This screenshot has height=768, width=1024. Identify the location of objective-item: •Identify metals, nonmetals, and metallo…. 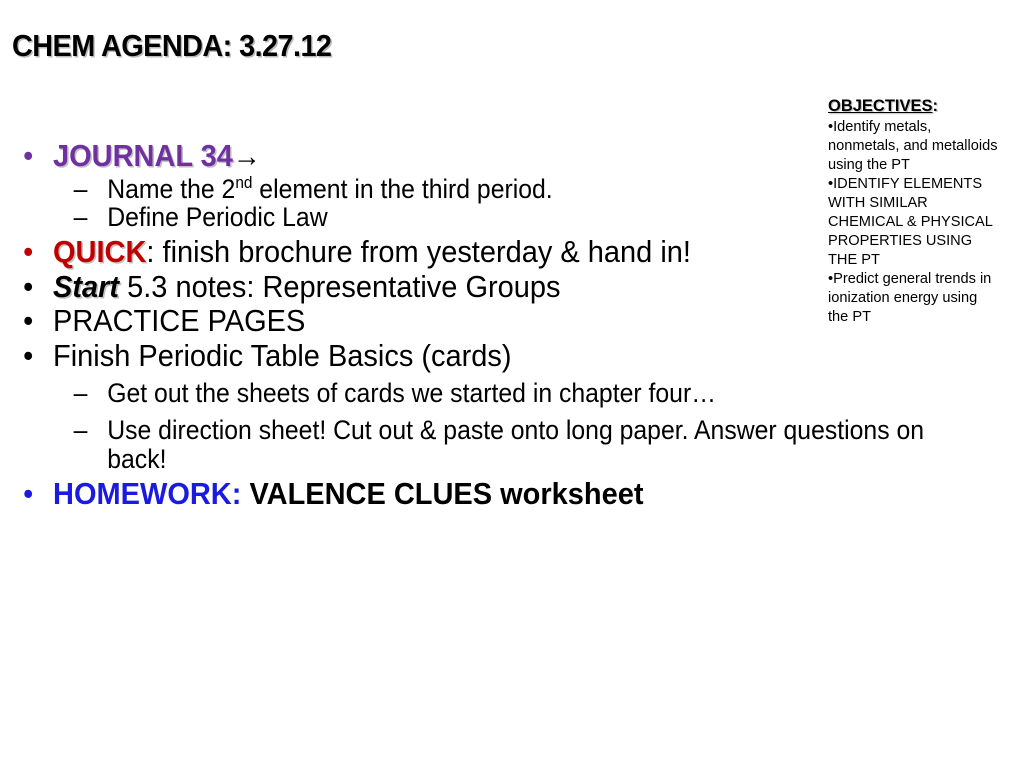
(913, 146).